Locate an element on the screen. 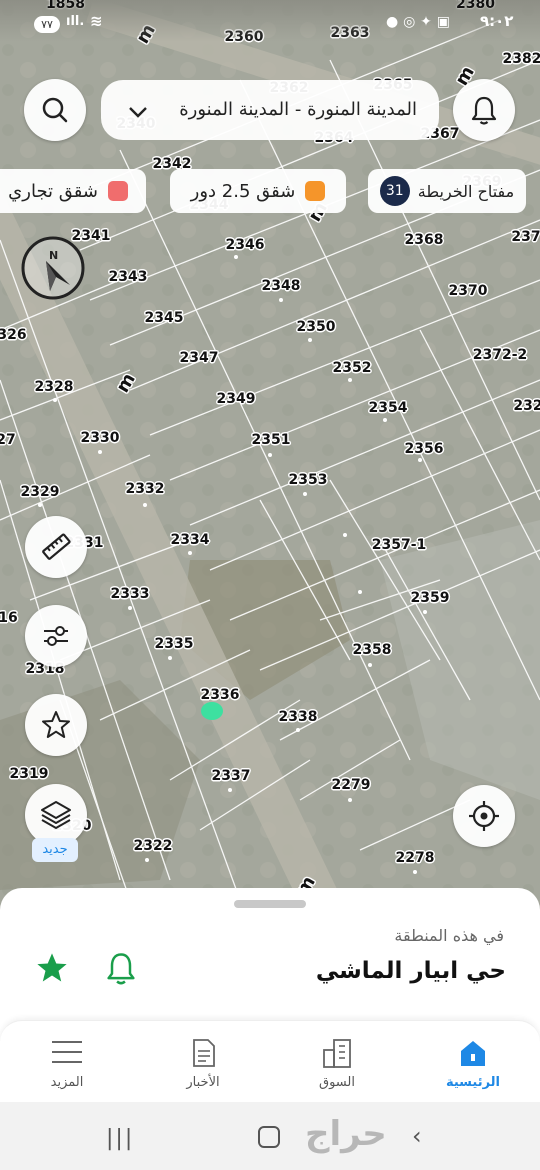  home-icon is located at coordinates (473, 1053).